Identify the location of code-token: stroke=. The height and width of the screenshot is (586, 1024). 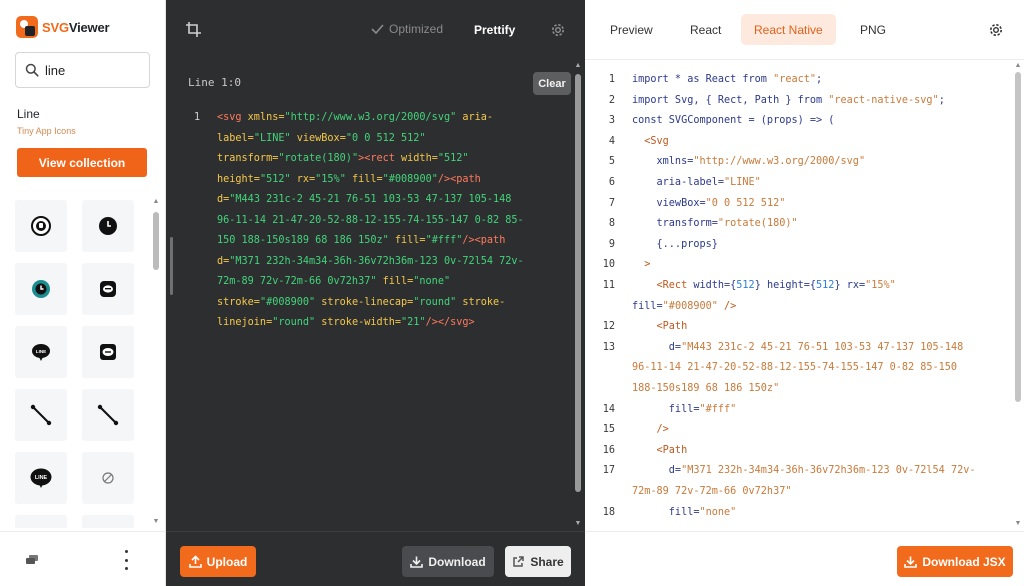
(238, 302).